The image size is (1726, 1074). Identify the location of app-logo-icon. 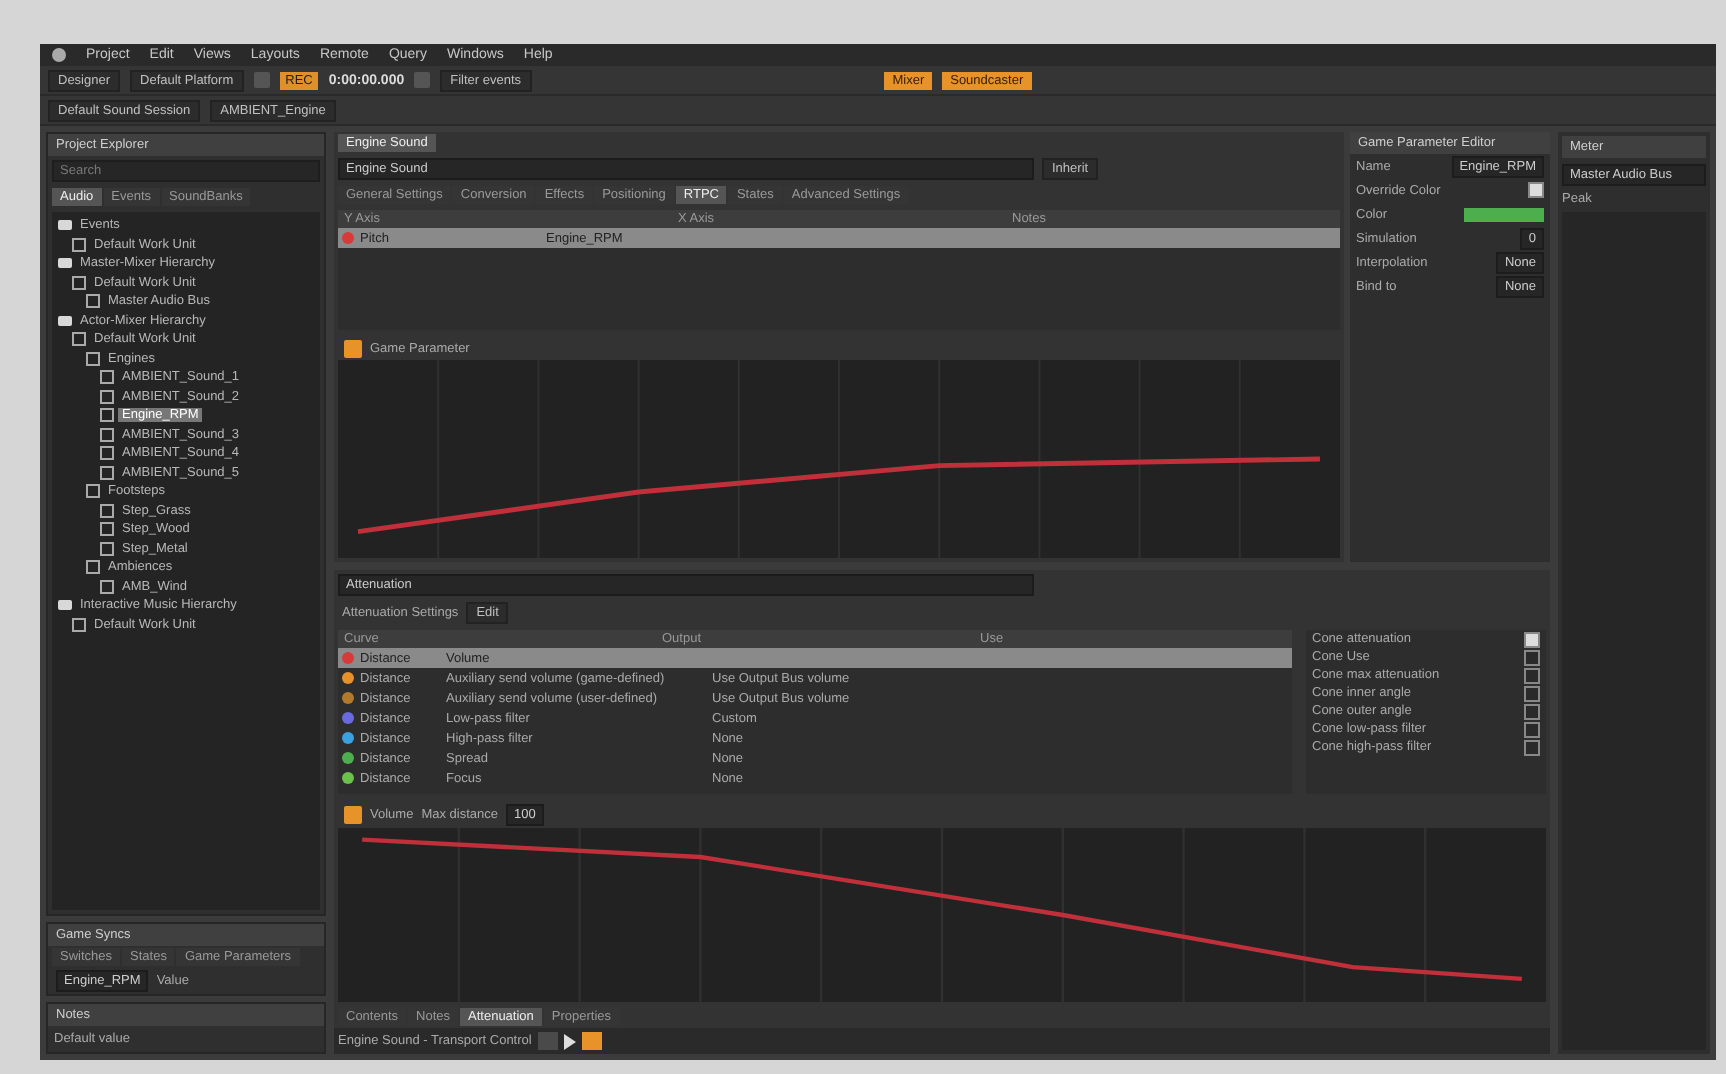
(59, 55).